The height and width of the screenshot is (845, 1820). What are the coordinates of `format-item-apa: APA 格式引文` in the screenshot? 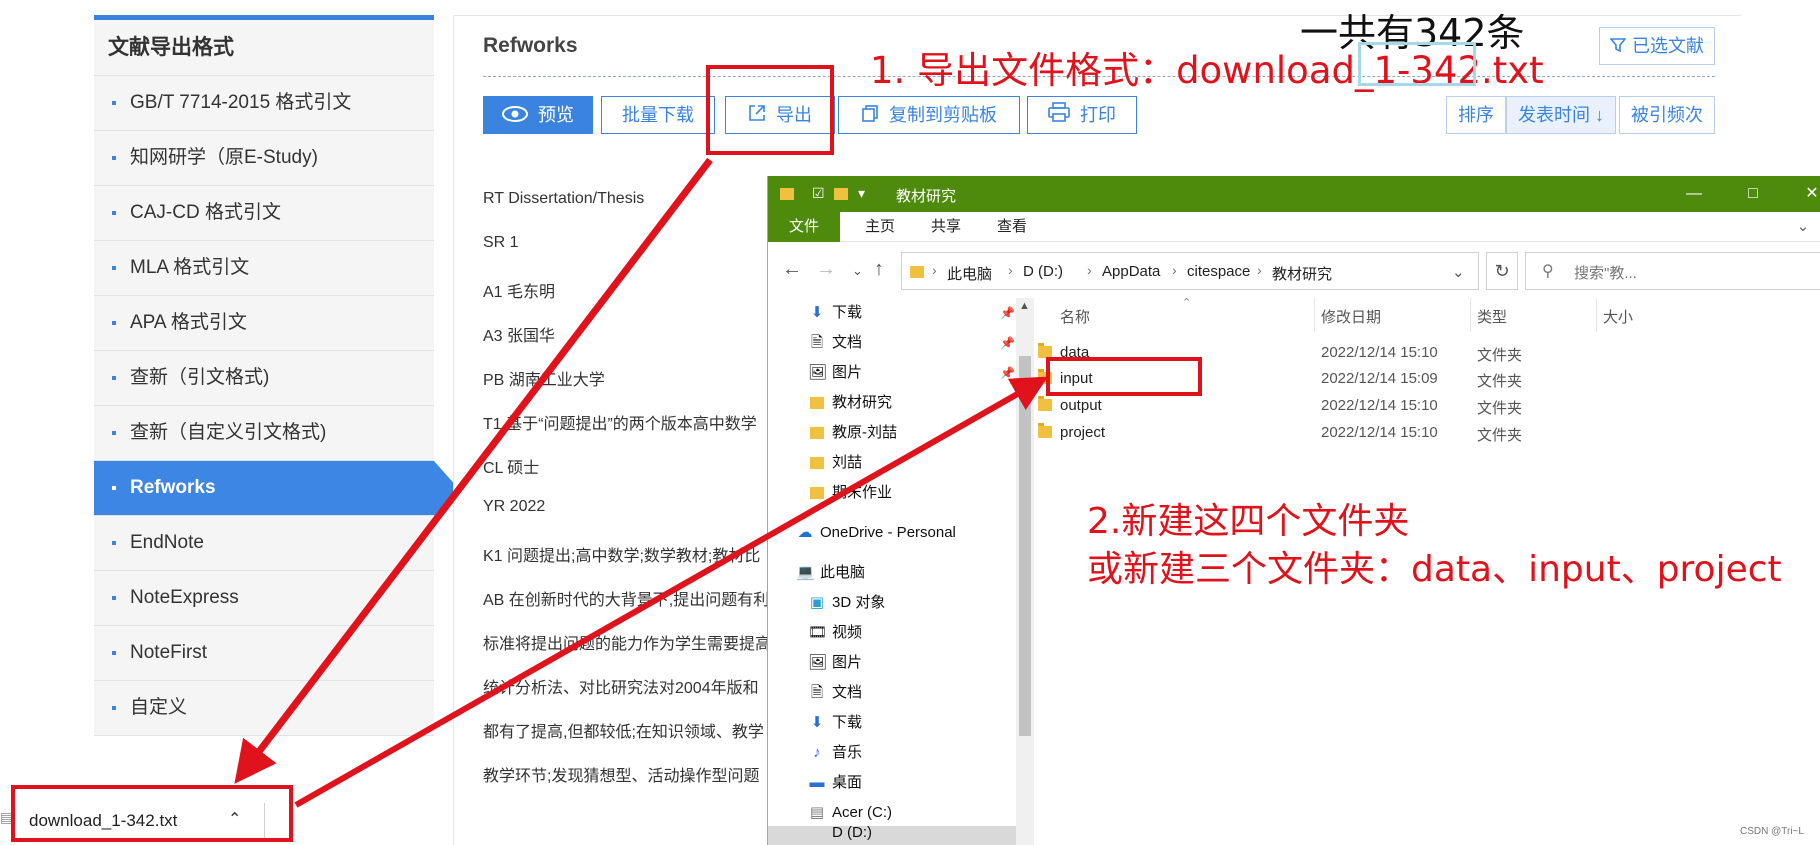 It's located at (264, 323).